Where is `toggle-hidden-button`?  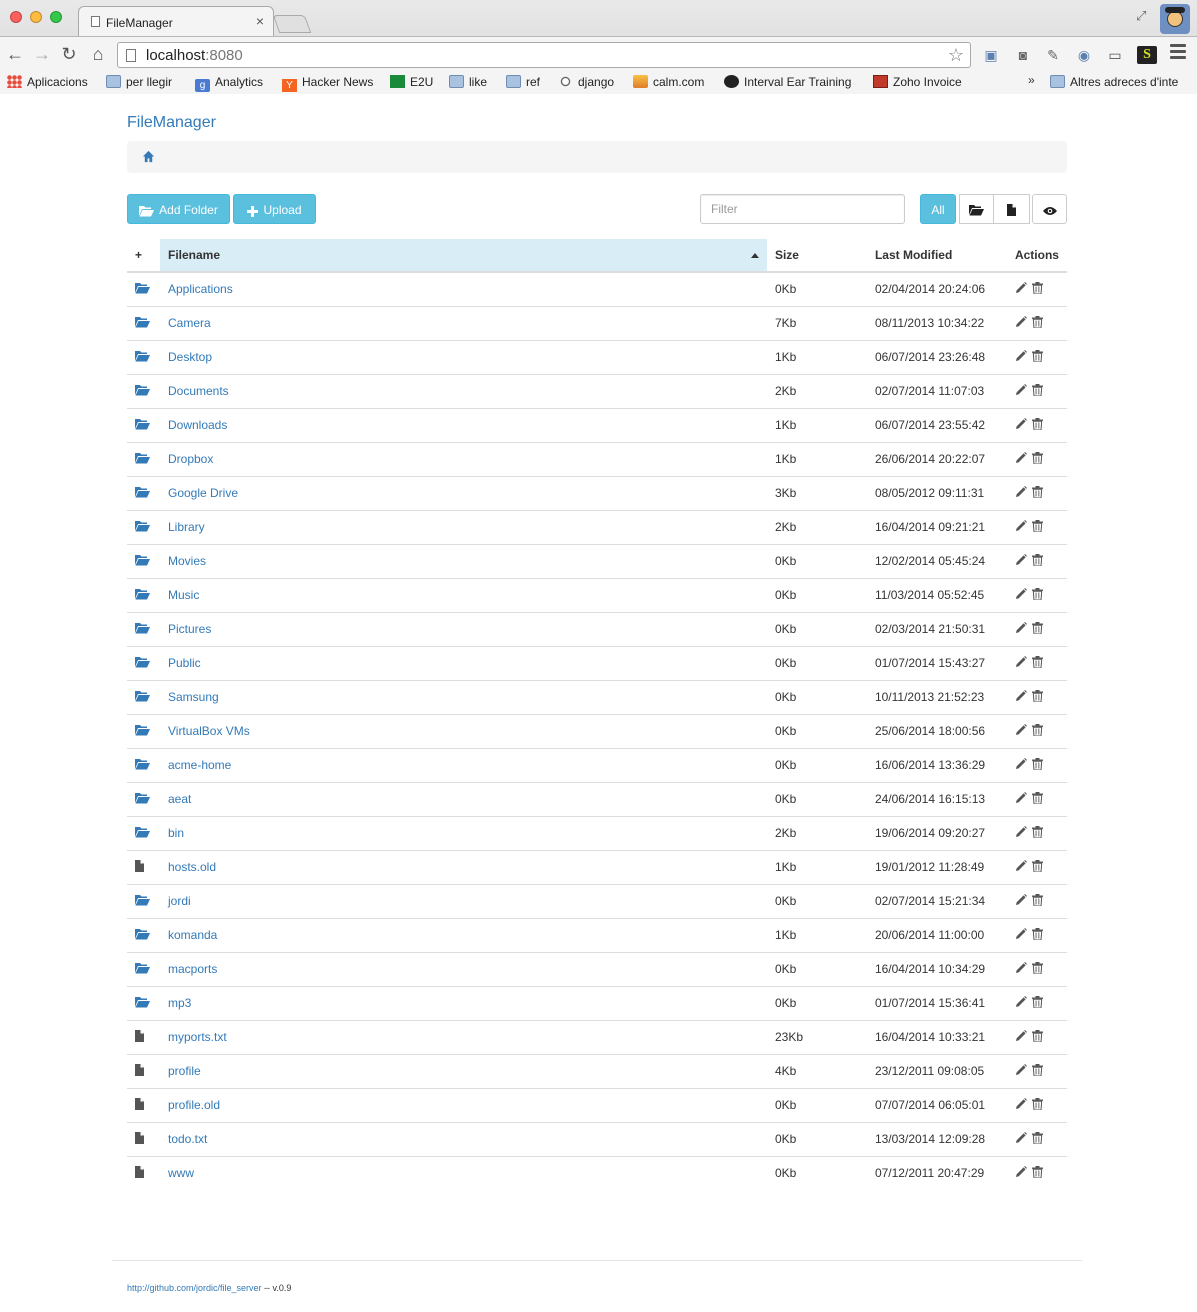
toggle-hidden-button is located at coordinates (1049, 209).